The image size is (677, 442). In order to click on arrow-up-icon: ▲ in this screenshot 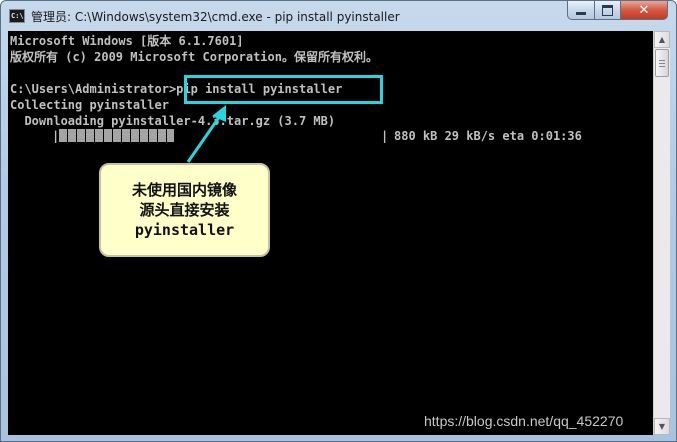, I will do `click(662, 39)`.